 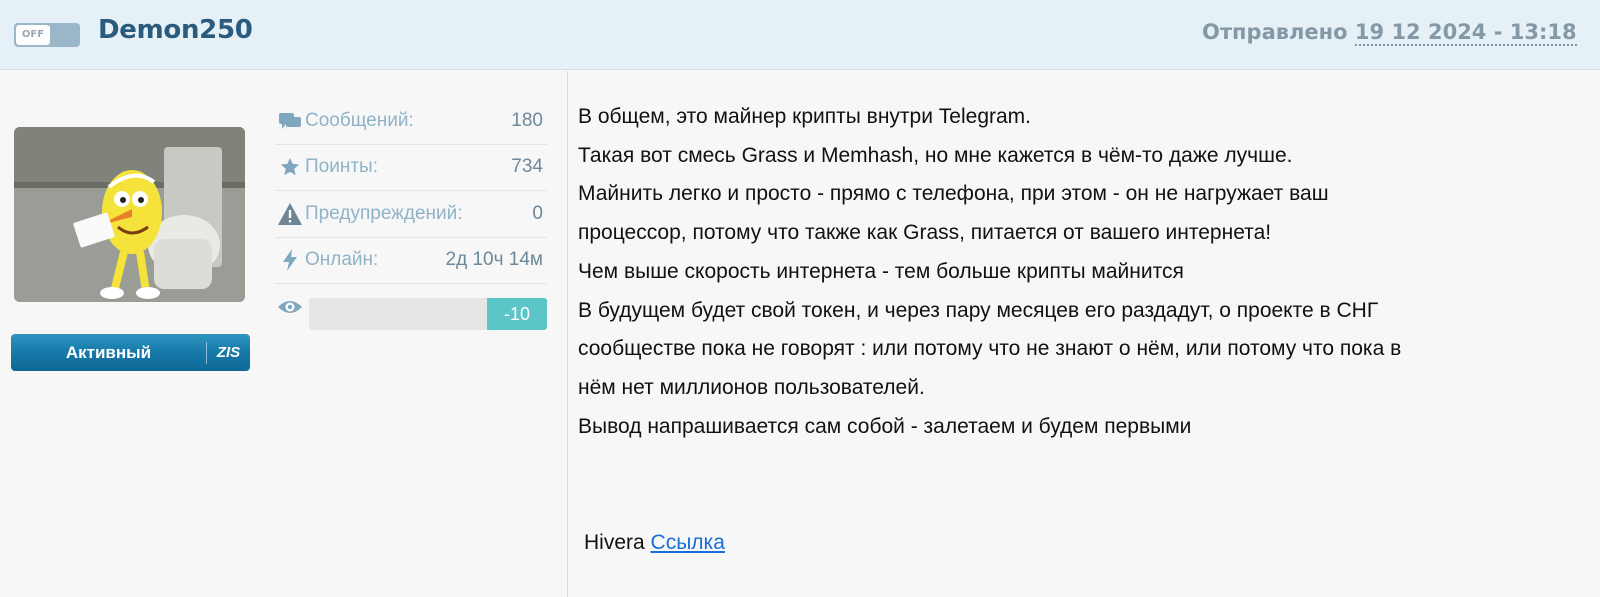 I want to click on post-signature: Hivera Ссылка, so click(x=654, y=543).